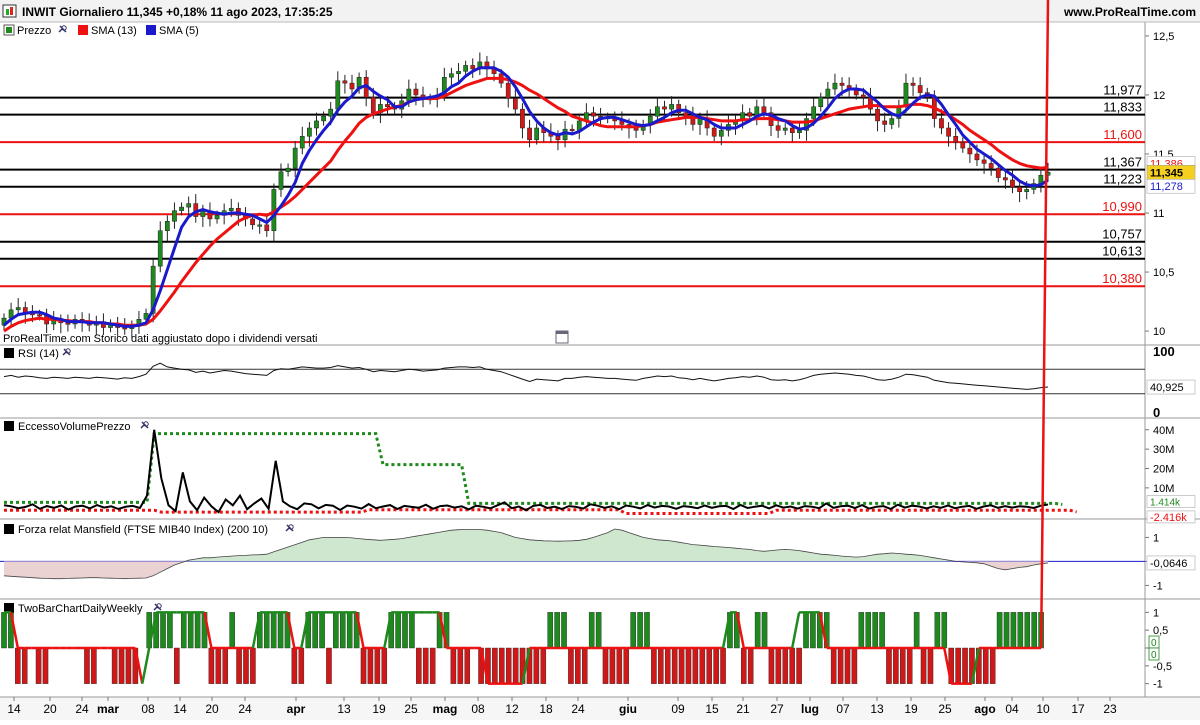 The image size is (1200, 725). Describe the element at coordinates (512, 709) in the screenshot. I see `x-tick-label: 12` at that location.